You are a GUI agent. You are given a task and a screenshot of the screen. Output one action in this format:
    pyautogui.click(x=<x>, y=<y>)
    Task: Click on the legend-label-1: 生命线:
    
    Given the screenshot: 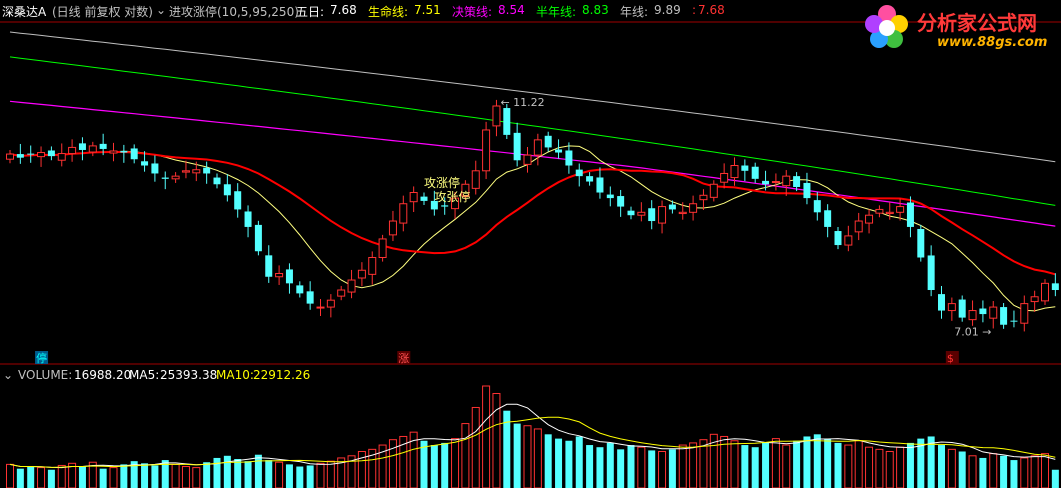 What is the action you would take?
    pyautogui.click(x=388, y=12)
    